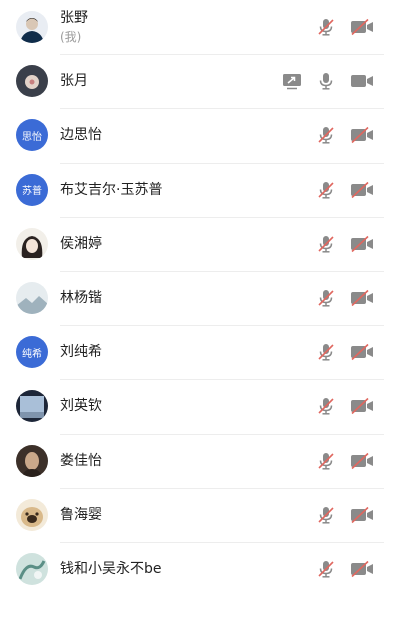 This screenshot has height=622, width=400. Describe the element at coordinates (32, 514) in the screenshot. I see `avatar-puppy-icon` at that location.